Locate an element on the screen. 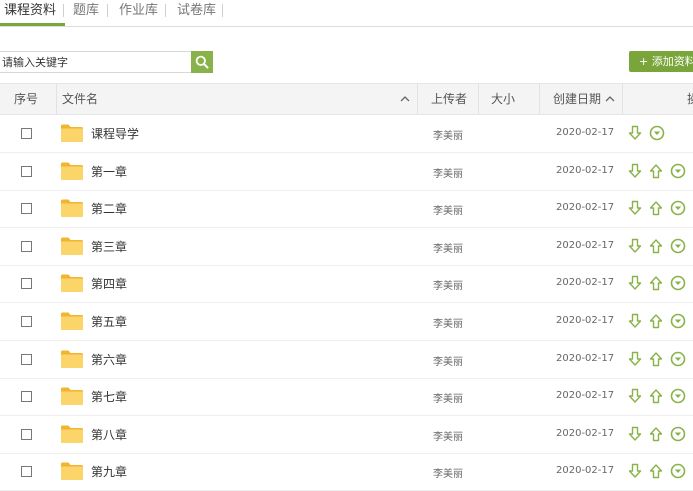 This screenshot has height=491, width=693. table-row: 第八章 李美丽 2020-02-17 is located at coordinates (346, 435).